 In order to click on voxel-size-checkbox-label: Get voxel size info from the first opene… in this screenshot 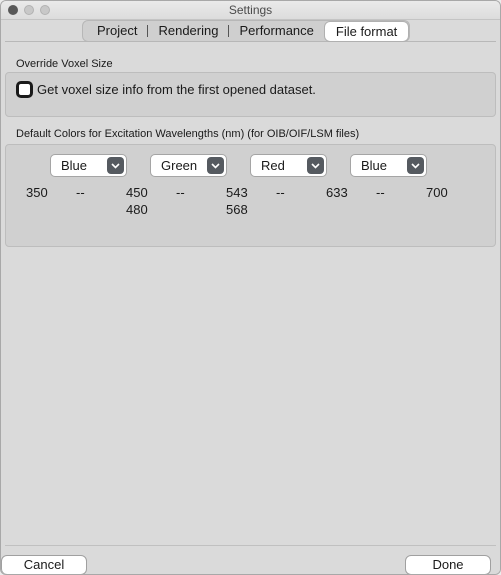, I will do `click(176, 89)`.